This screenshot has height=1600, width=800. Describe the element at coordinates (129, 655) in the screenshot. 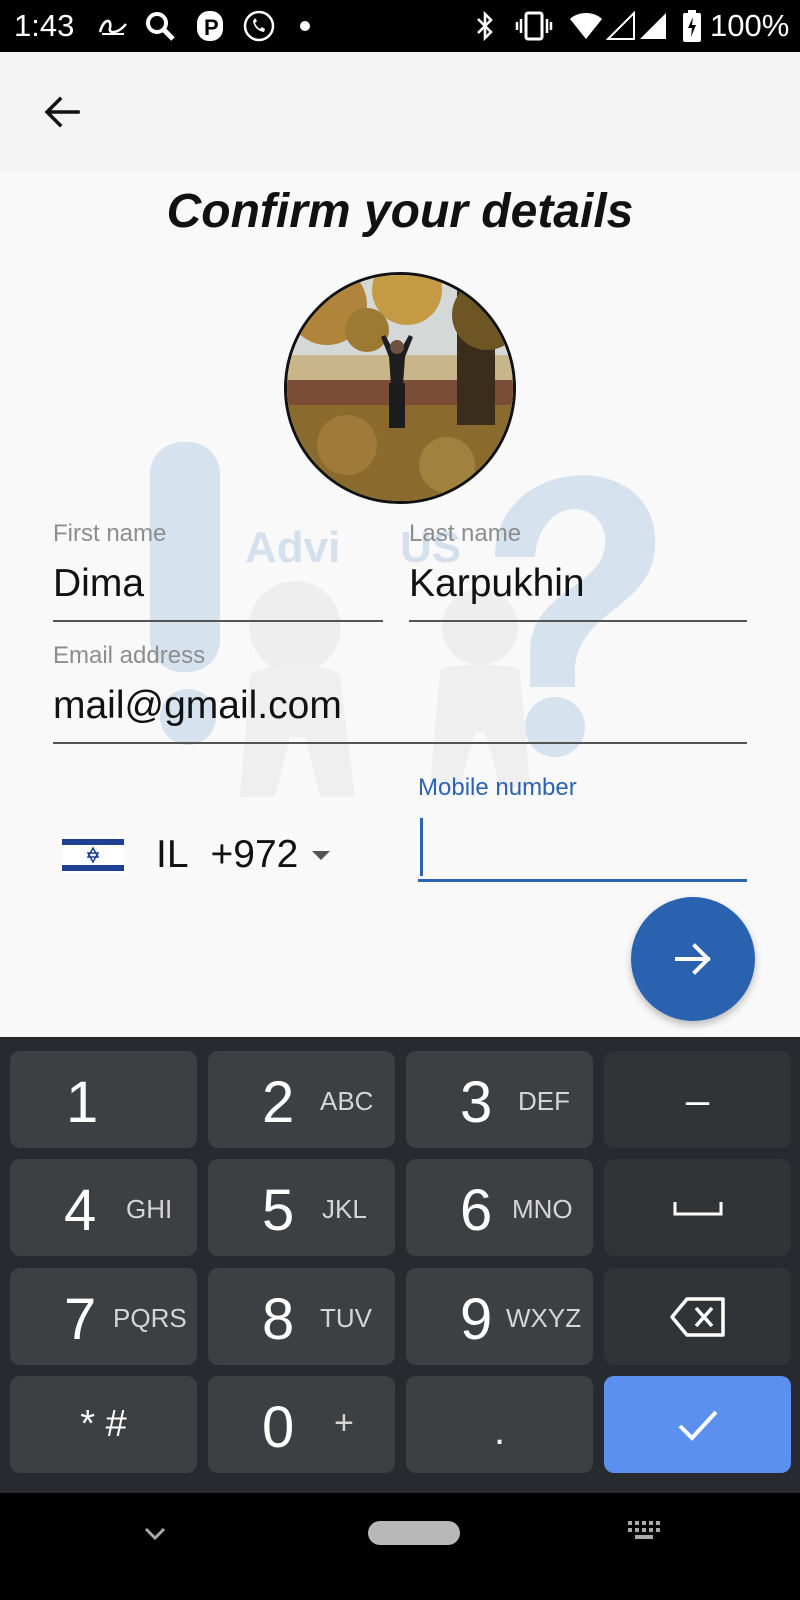

I see `email-label: Email address` at that location.